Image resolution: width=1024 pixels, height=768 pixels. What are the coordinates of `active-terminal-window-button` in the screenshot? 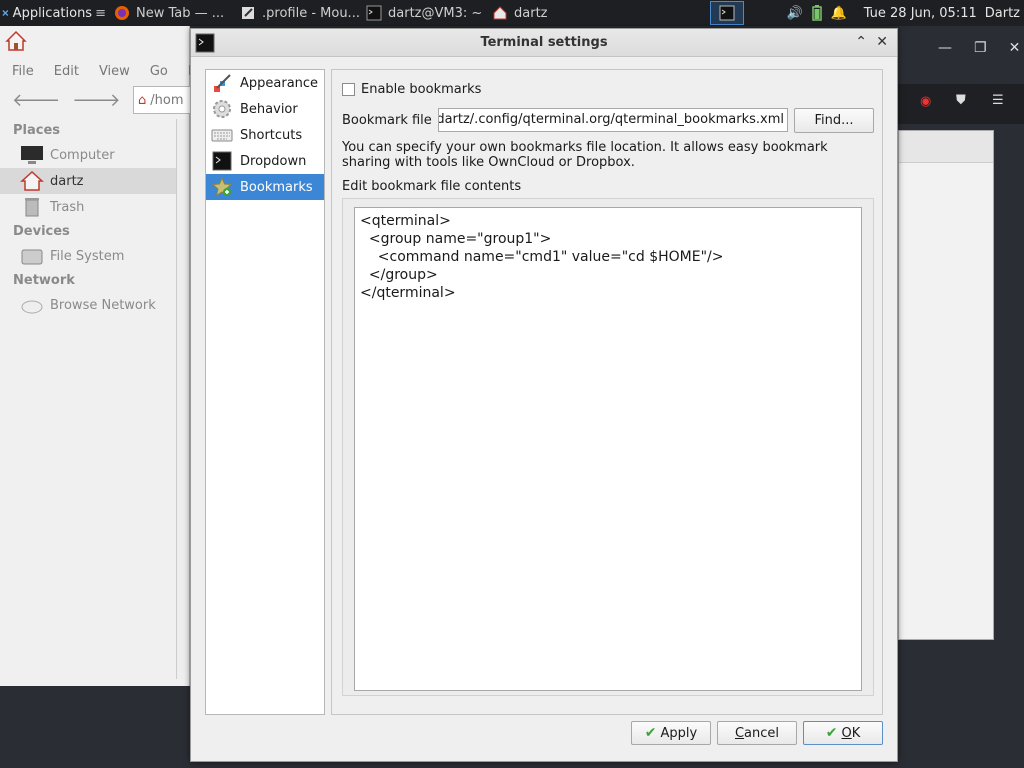 It's located at (726, 13).